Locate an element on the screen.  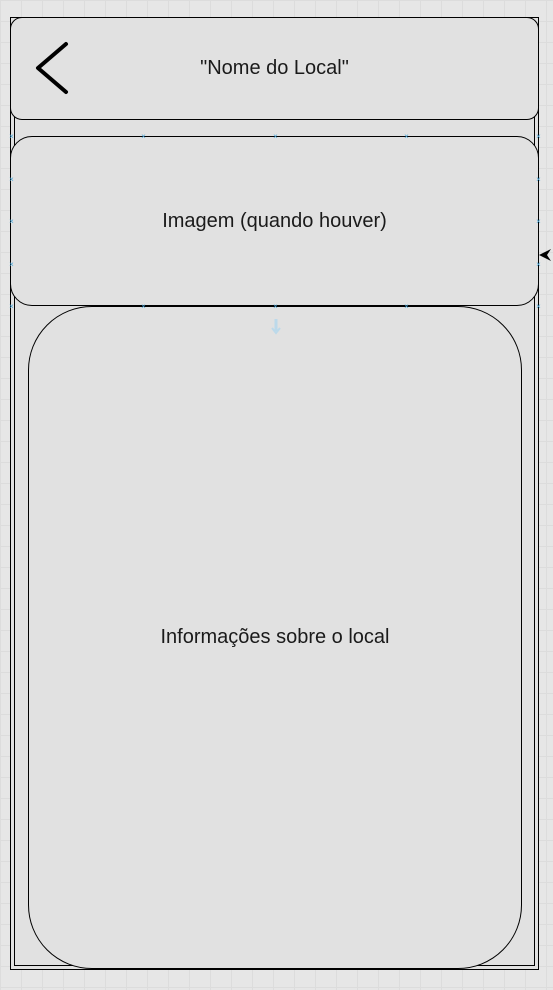
arrow-left-icon is located at coordinates (545, 255).